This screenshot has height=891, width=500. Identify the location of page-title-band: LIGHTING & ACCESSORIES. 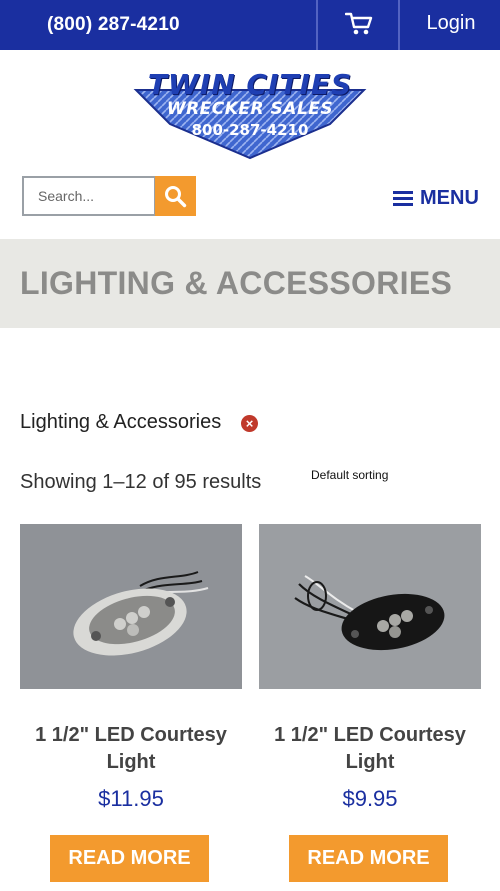
(250, 283).